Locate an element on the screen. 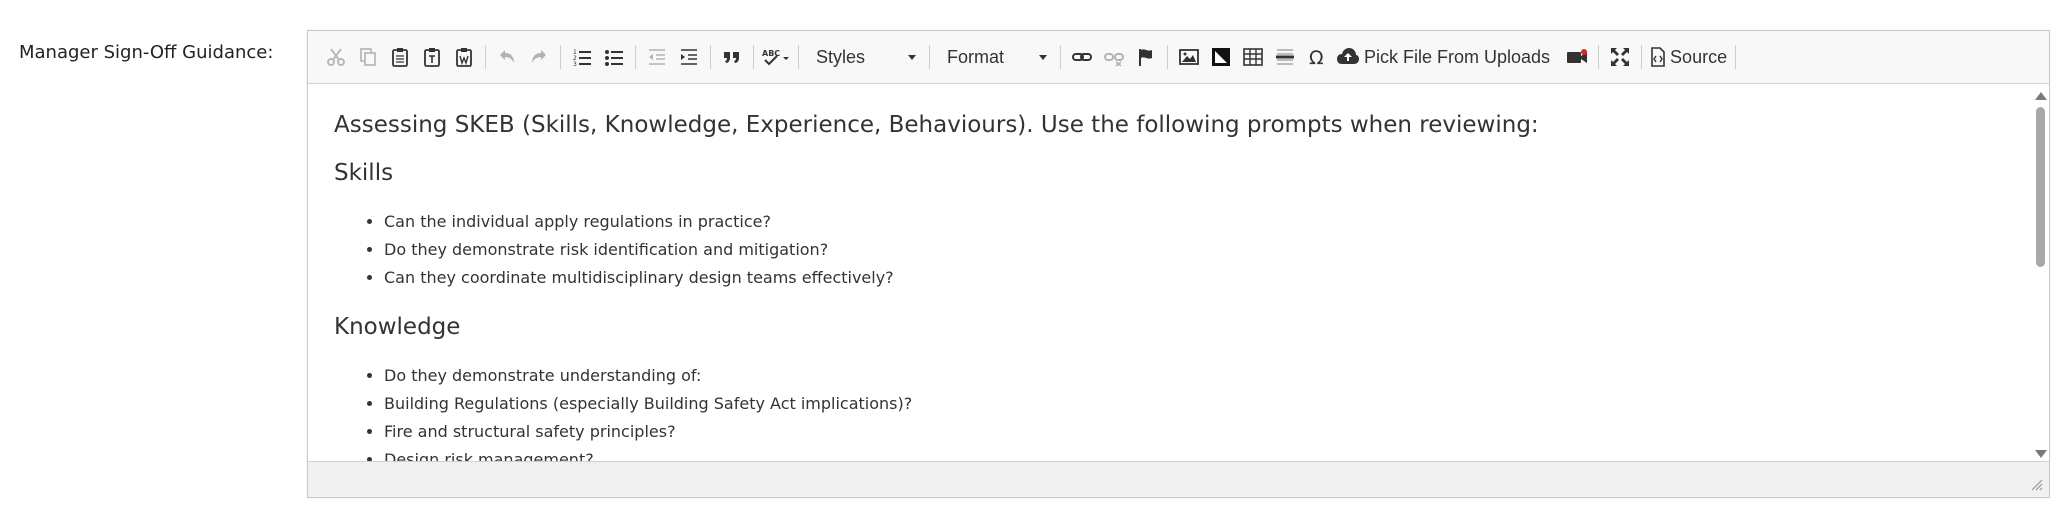 Image resolution: width=2065 pixels, height=519 pixels. outdent-icon is located at coordinates (657, 57).